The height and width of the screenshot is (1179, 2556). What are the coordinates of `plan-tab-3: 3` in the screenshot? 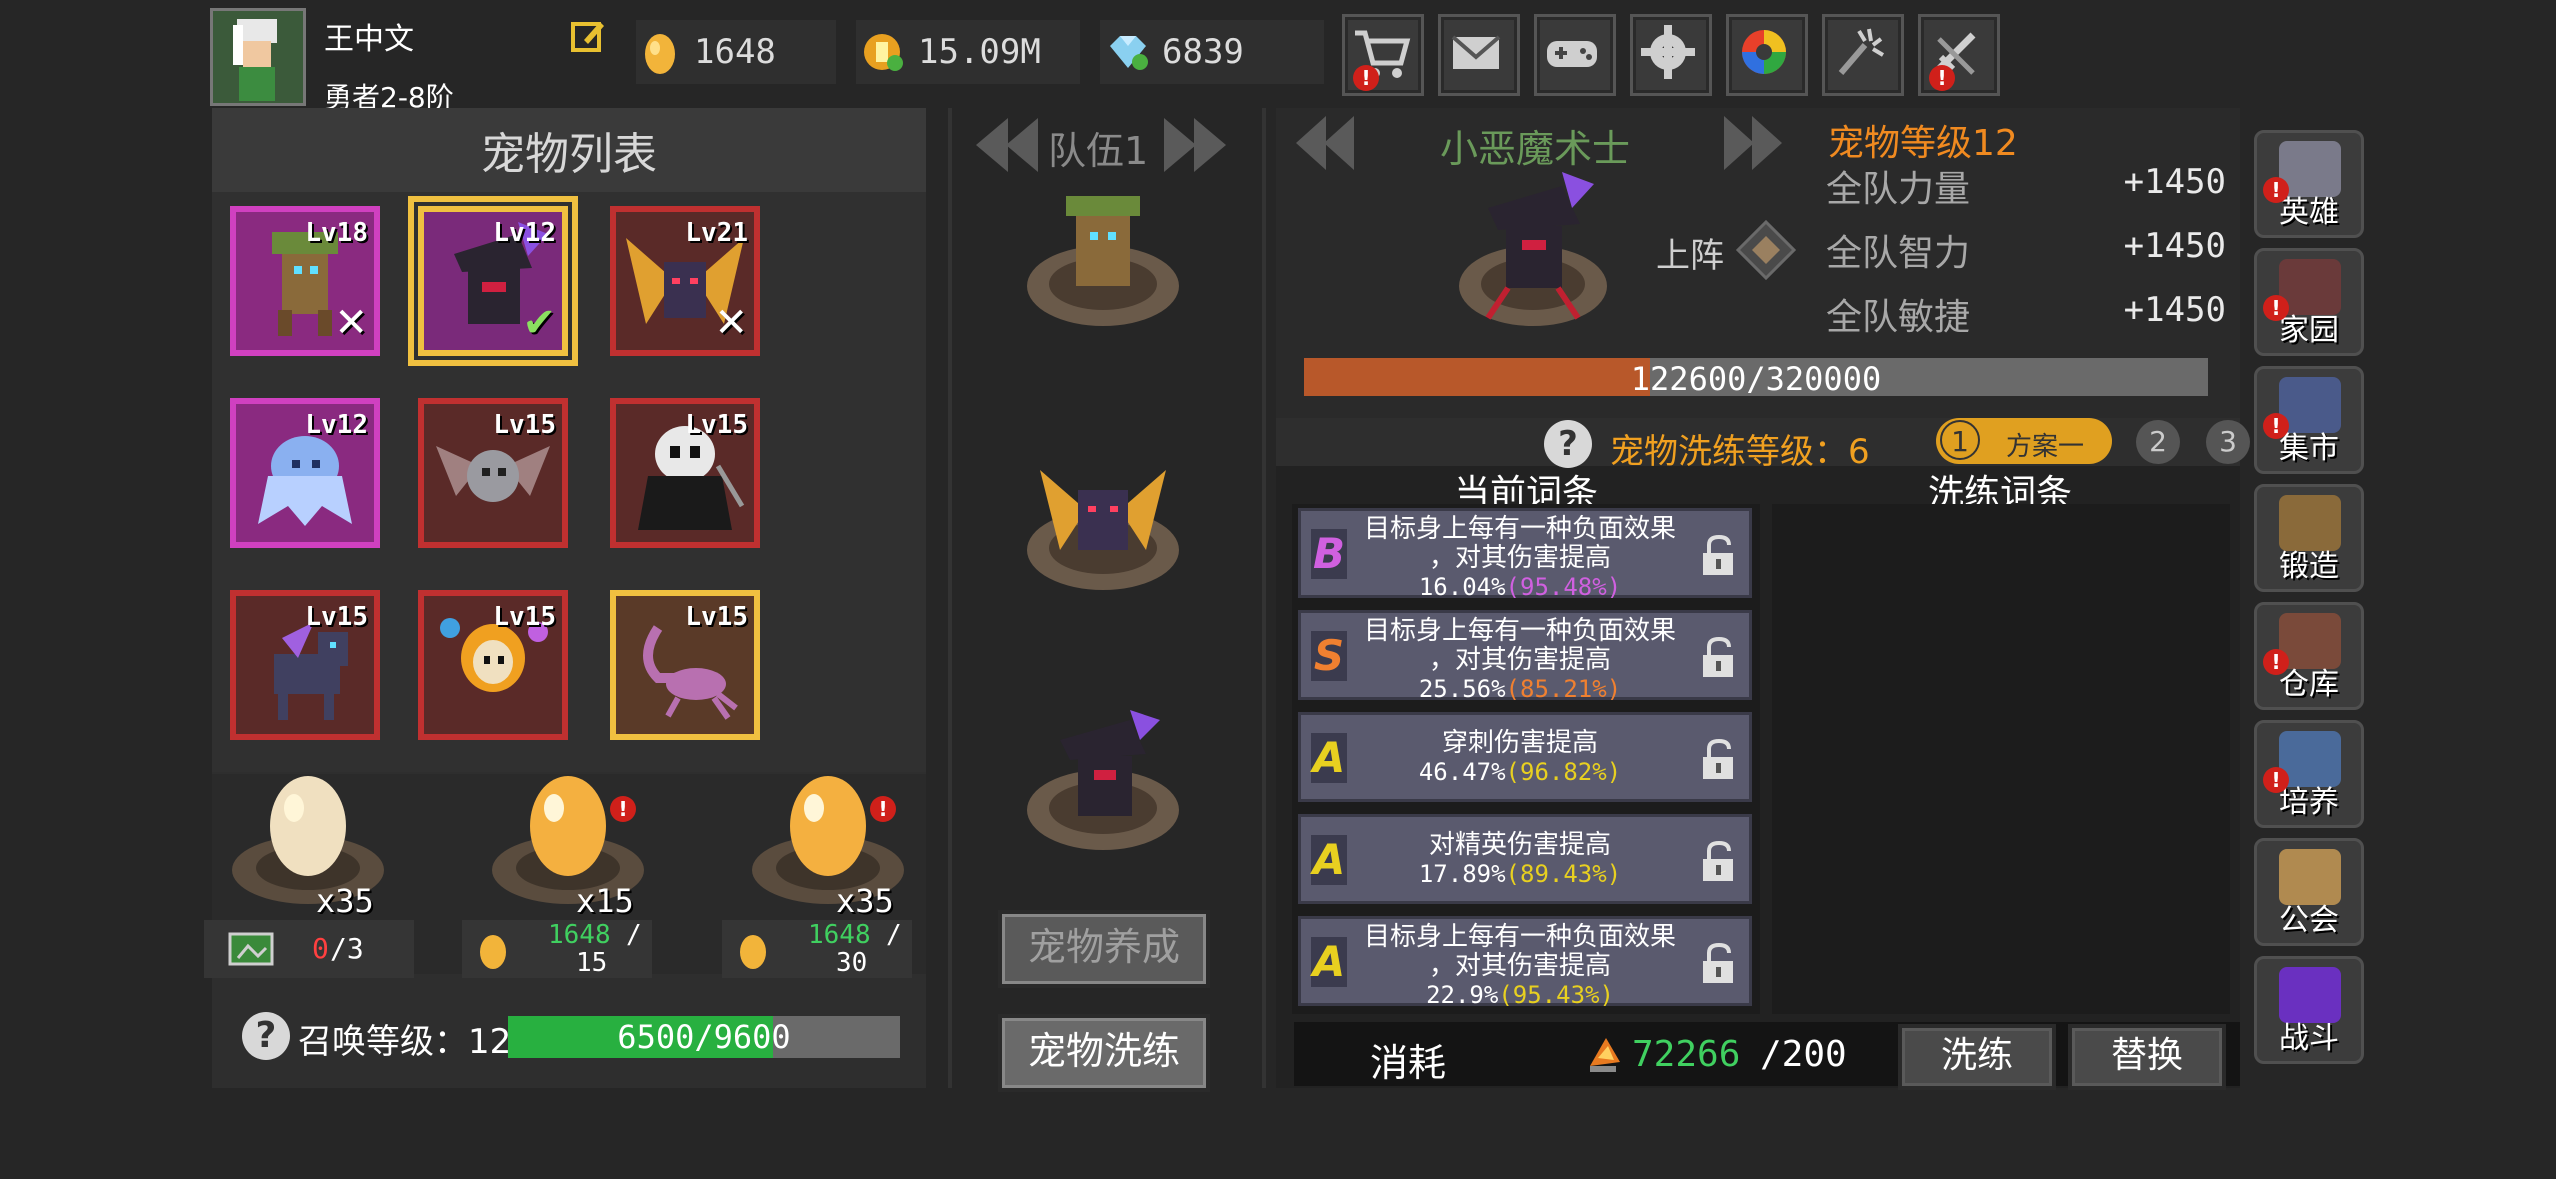 It's located at (2228, 442).